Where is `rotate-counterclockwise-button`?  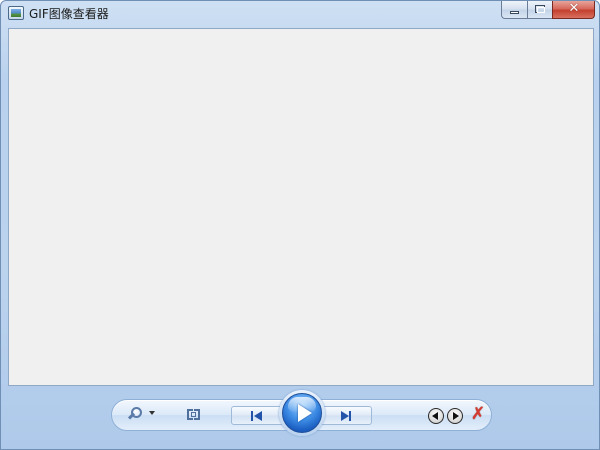 rotate-counterclockwise-button is located at coordinates (436, 416).